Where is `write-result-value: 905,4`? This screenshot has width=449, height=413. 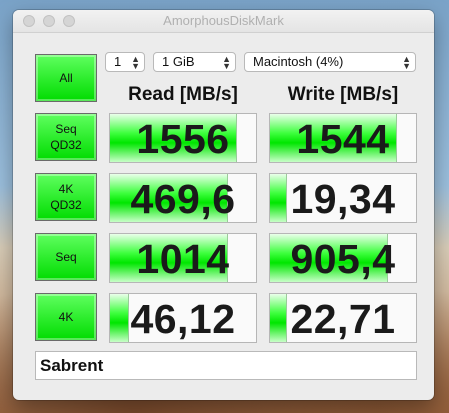 write-result-value: 905,4 is located at coordinates (343, 259).